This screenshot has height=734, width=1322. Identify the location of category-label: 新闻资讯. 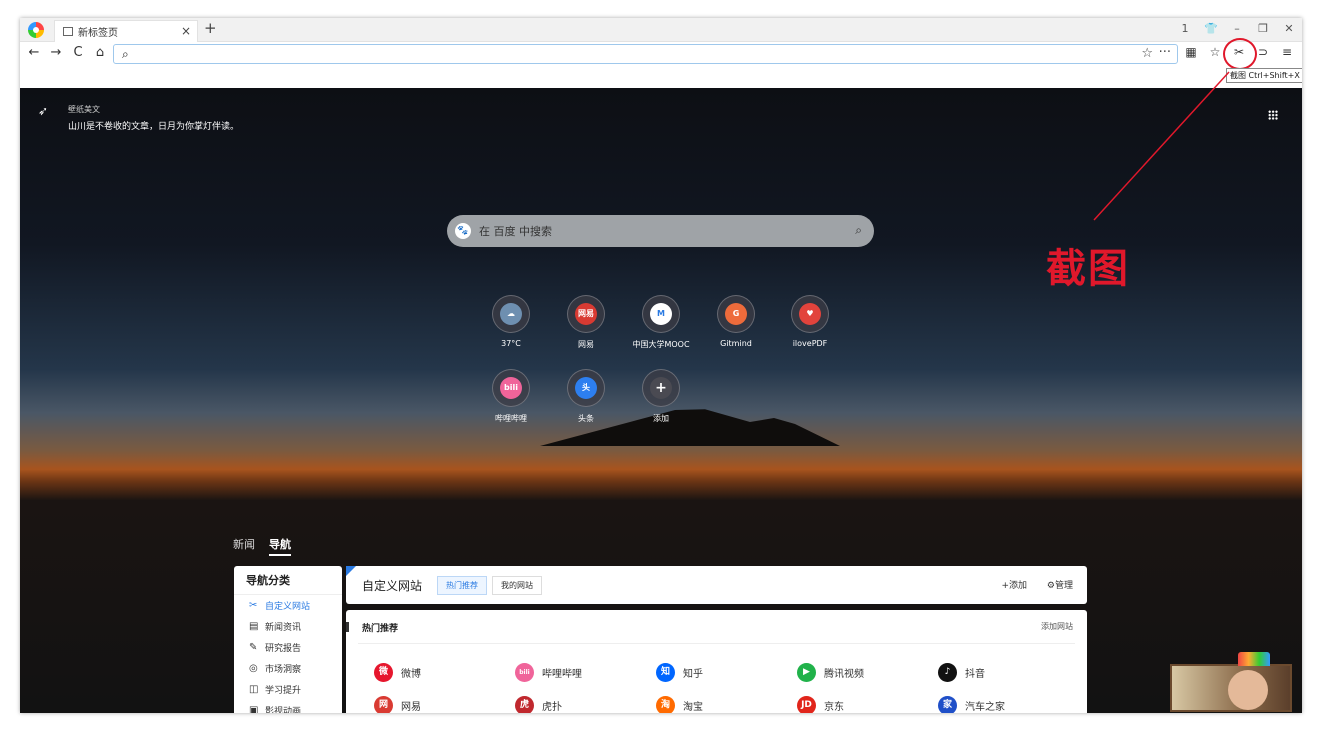
(283, 628).